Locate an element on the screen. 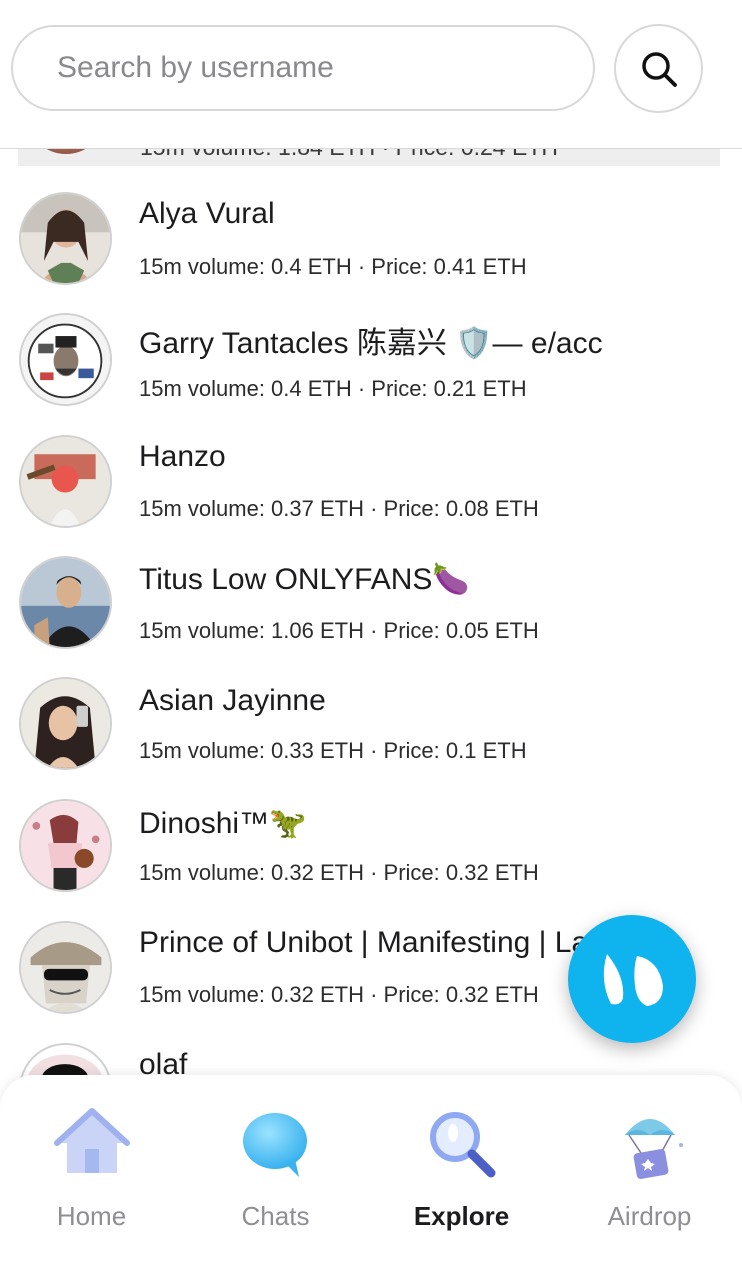 This screenshot has height=1273, width=742. user-name: Prince of Unibot | Manifesting | Lady is located at coordinates (379, 942).